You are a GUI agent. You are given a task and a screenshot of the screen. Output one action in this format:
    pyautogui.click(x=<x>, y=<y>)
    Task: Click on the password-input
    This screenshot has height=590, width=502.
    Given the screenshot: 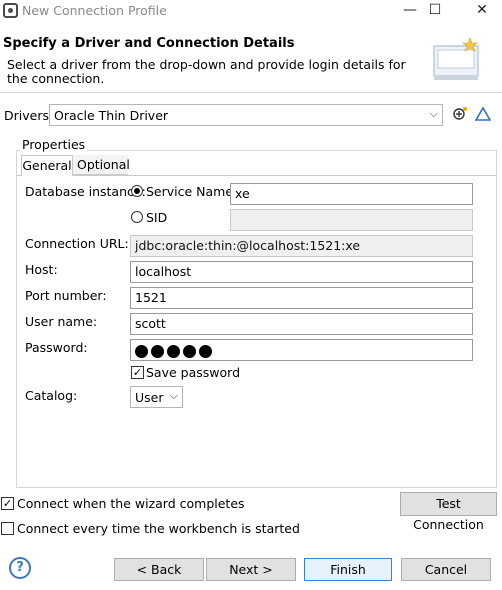 What is the action you would take?
    pyautogui.click(x=301, y=350)
    